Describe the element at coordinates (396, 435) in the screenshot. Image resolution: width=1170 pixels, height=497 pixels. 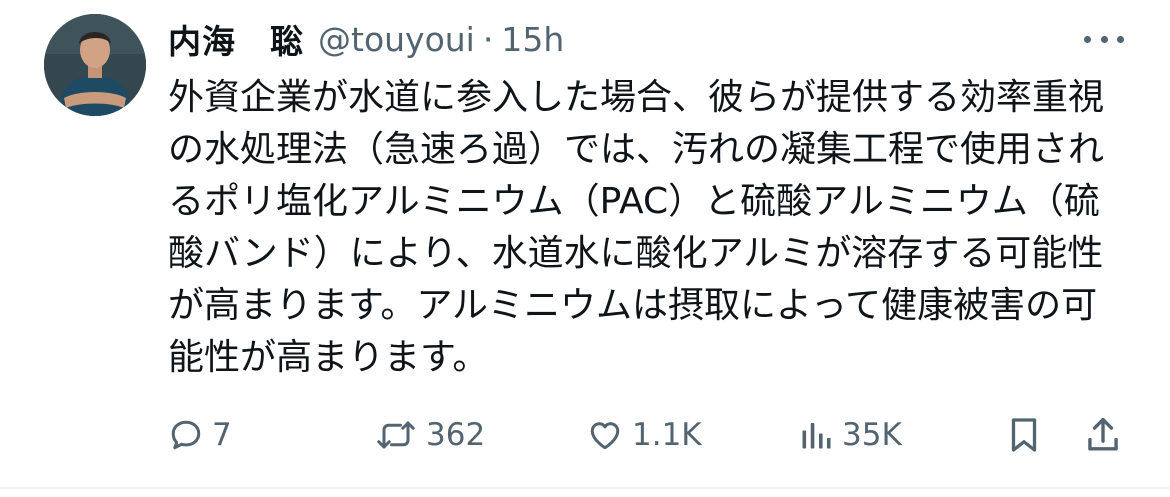
I see `repost-icon` at that location.